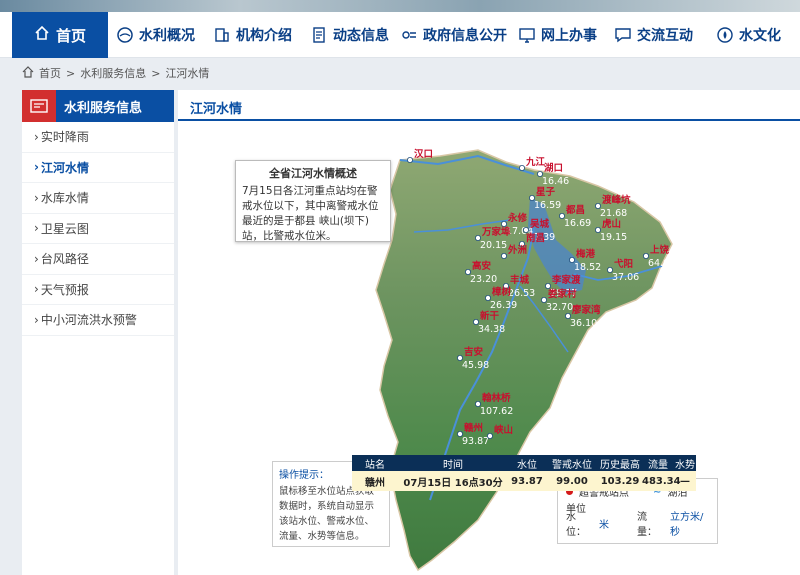 The width and height of the screenshot is (800, 575). What do you see at coordinates (586, 310) in the screenshot?
I see `station-name-label: 廖家湾` at bounding box center [586, 310].